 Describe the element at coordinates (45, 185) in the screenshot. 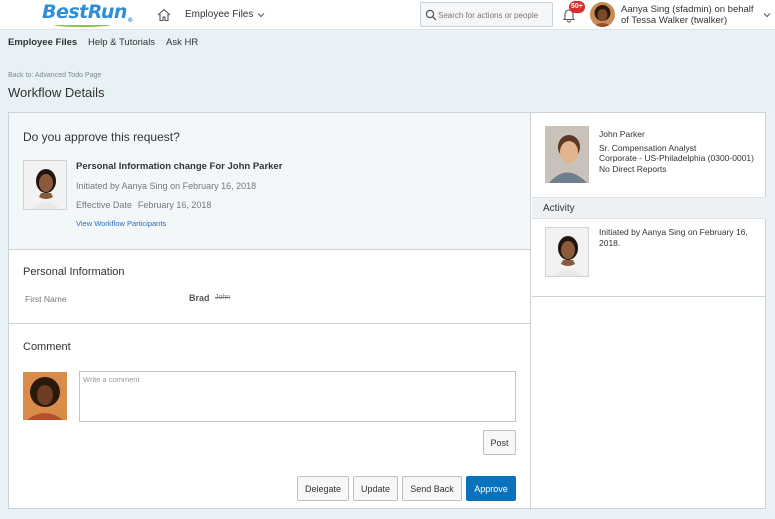

I see `requester-photo` at that location.